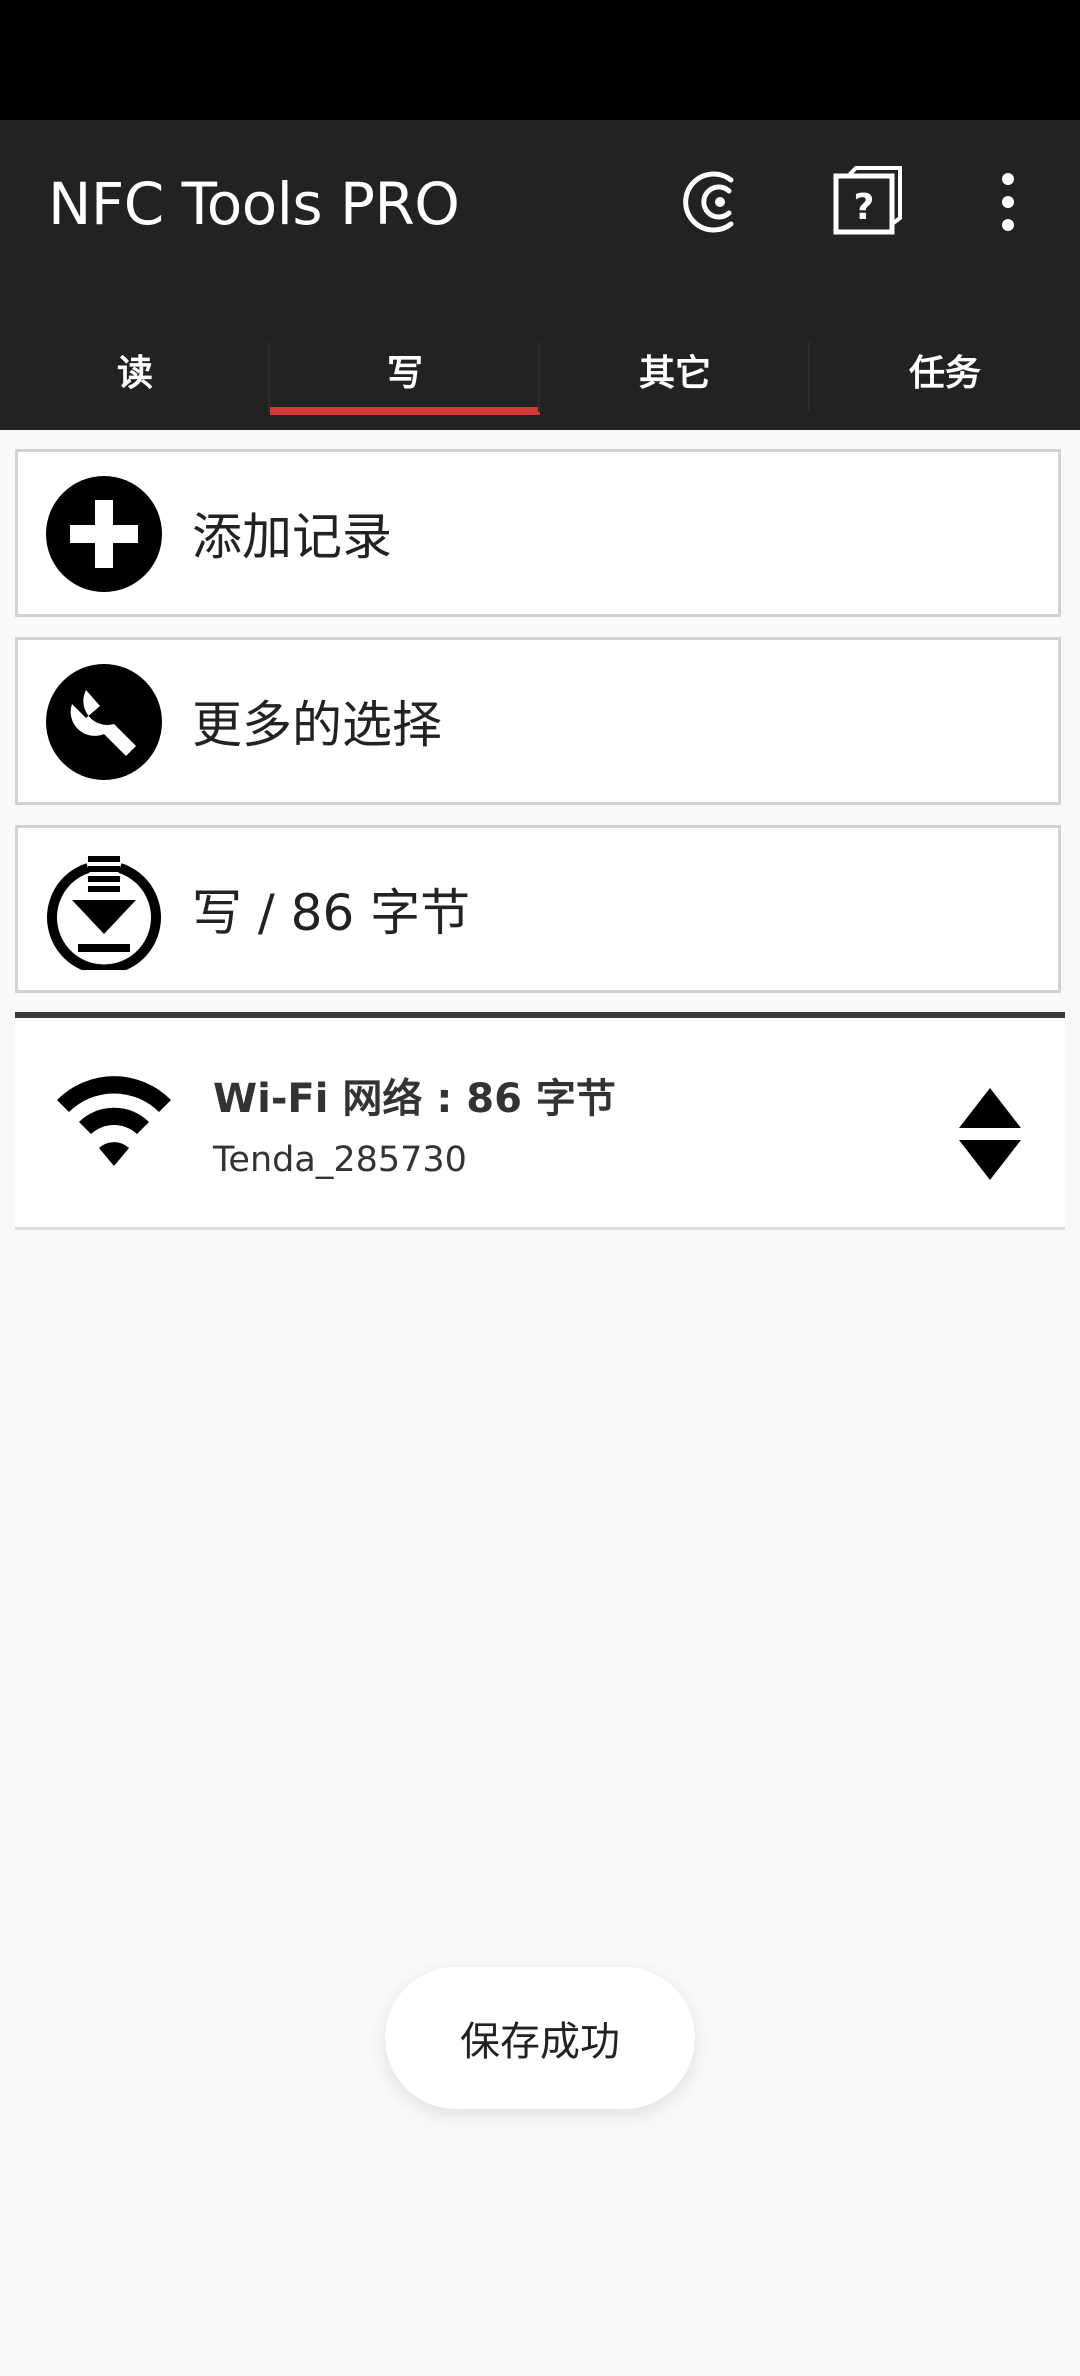  What do you see at coordinates (540, 2042) in the screenshot?
I see `toast-text: 保存成功` at bounding box center [540, 2042].